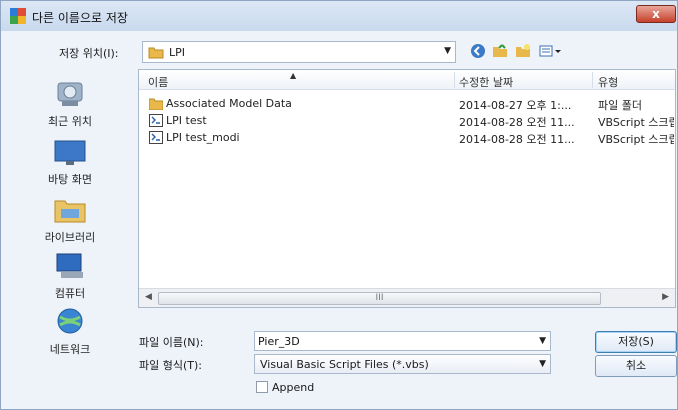 The width and height of the screenshot is (678, 410). What do you see at coordinates (70, 237) in the screenshot?
I see `place-label: 라이브러리` at bounding box center [70, 237].